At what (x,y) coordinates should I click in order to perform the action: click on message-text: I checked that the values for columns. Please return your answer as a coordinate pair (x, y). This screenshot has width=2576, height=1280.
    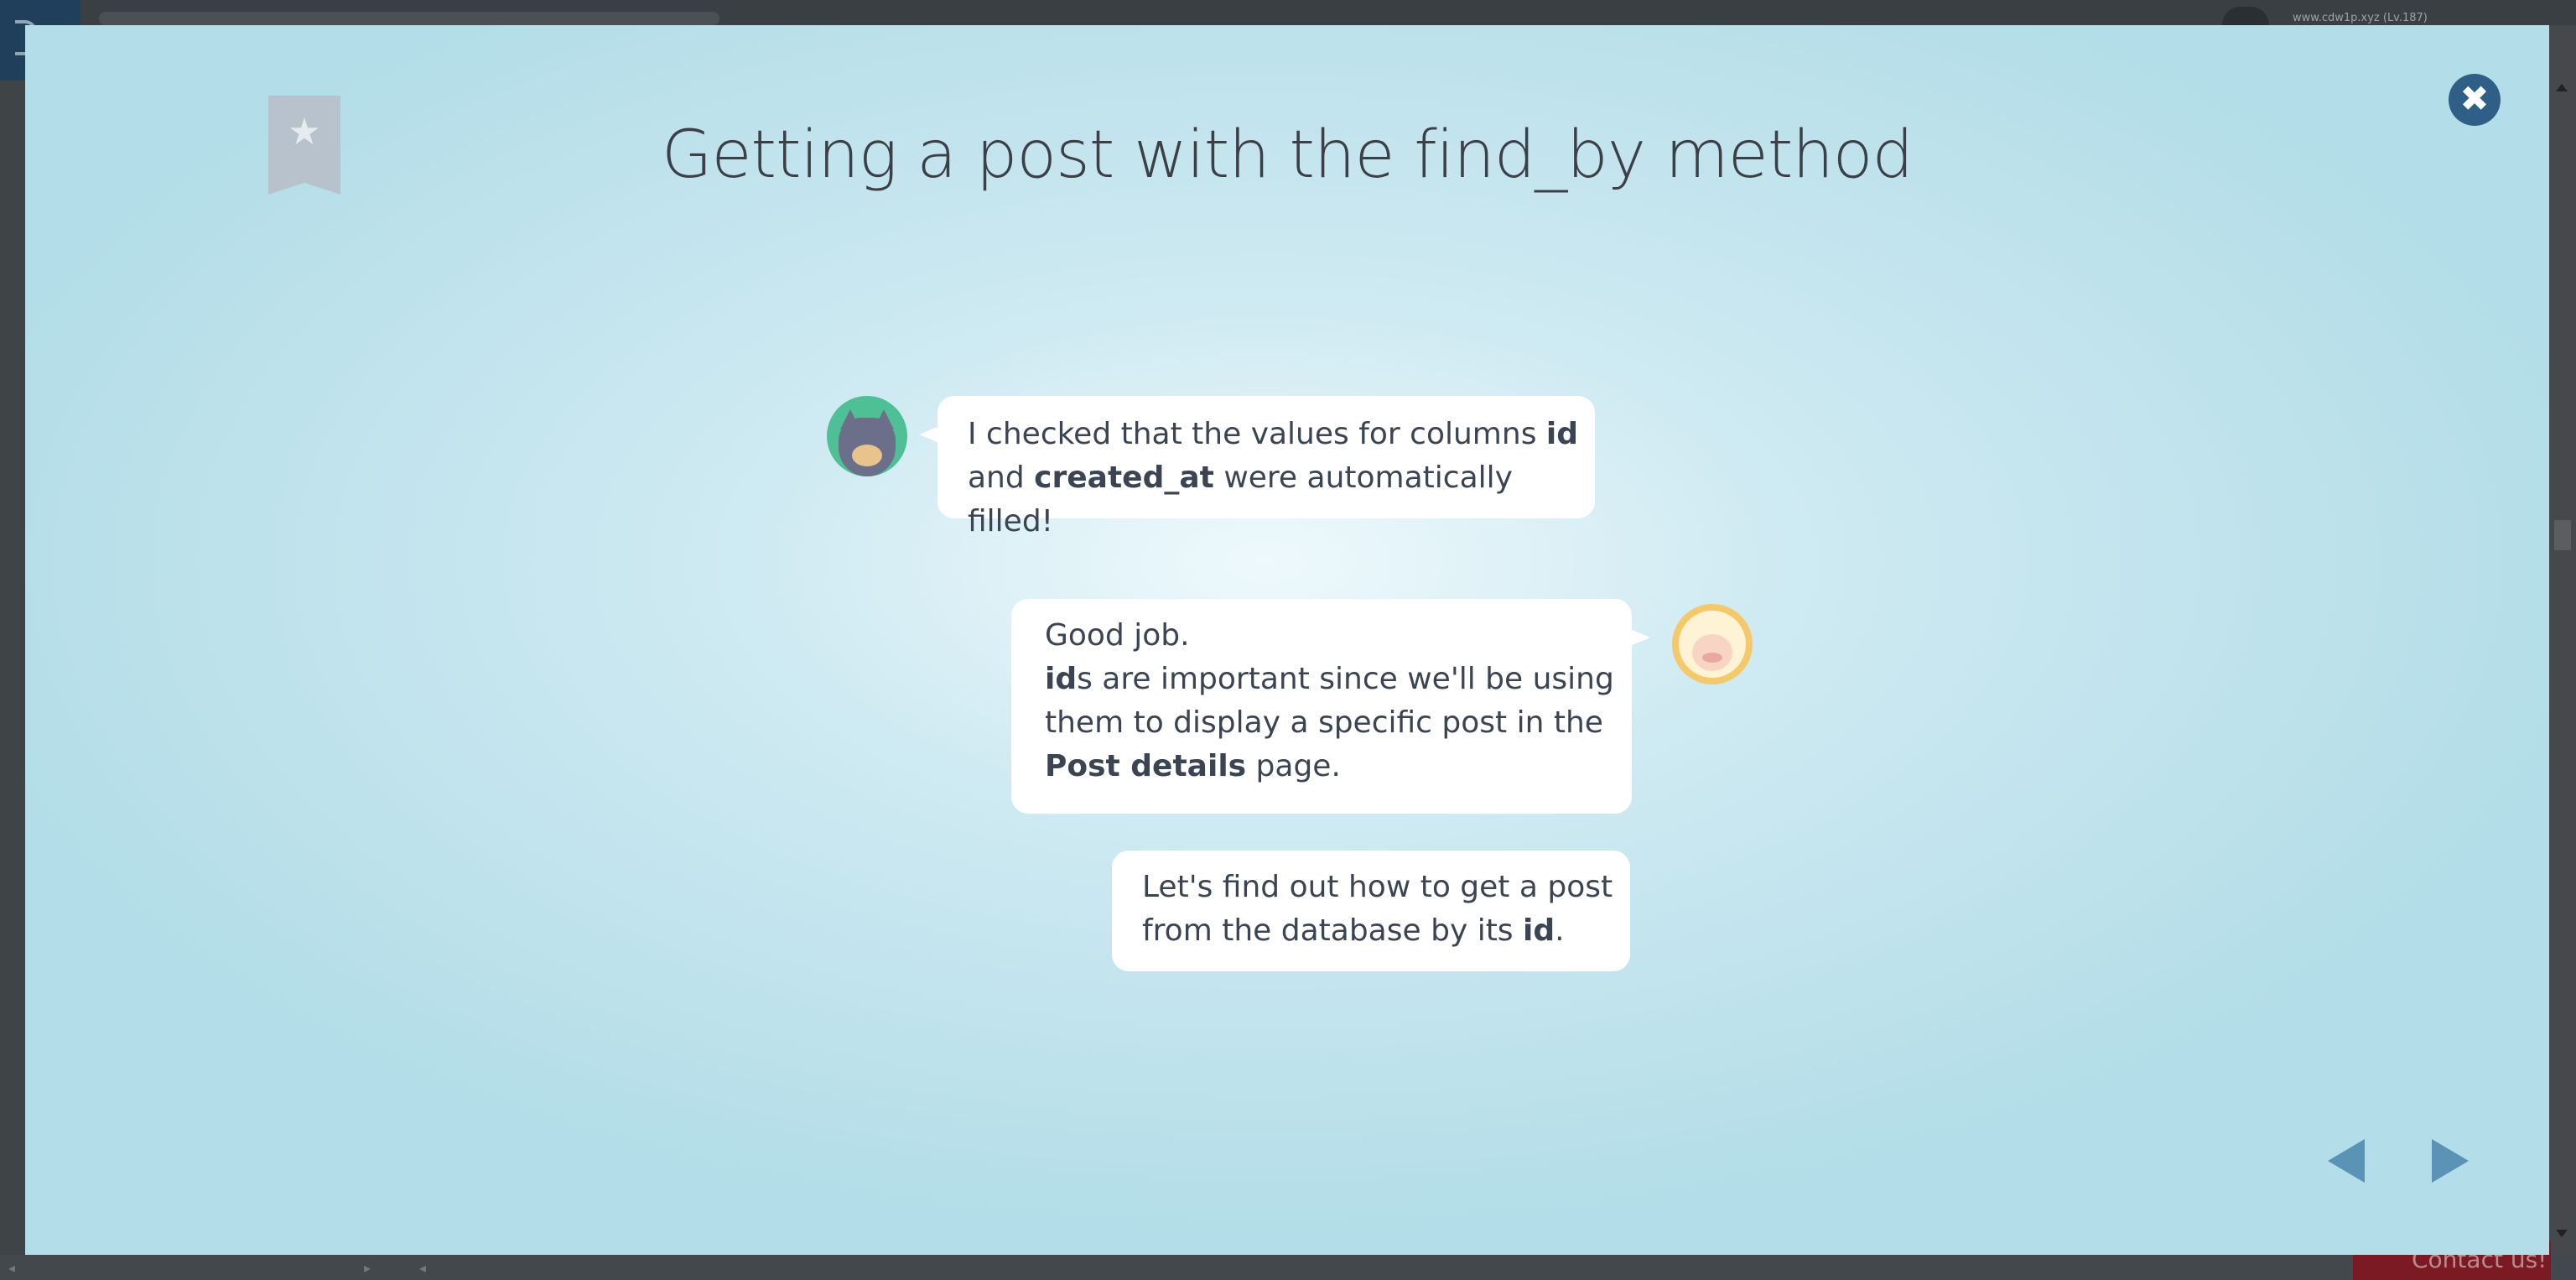
    Looking at the image, I should click on (1257, 434).